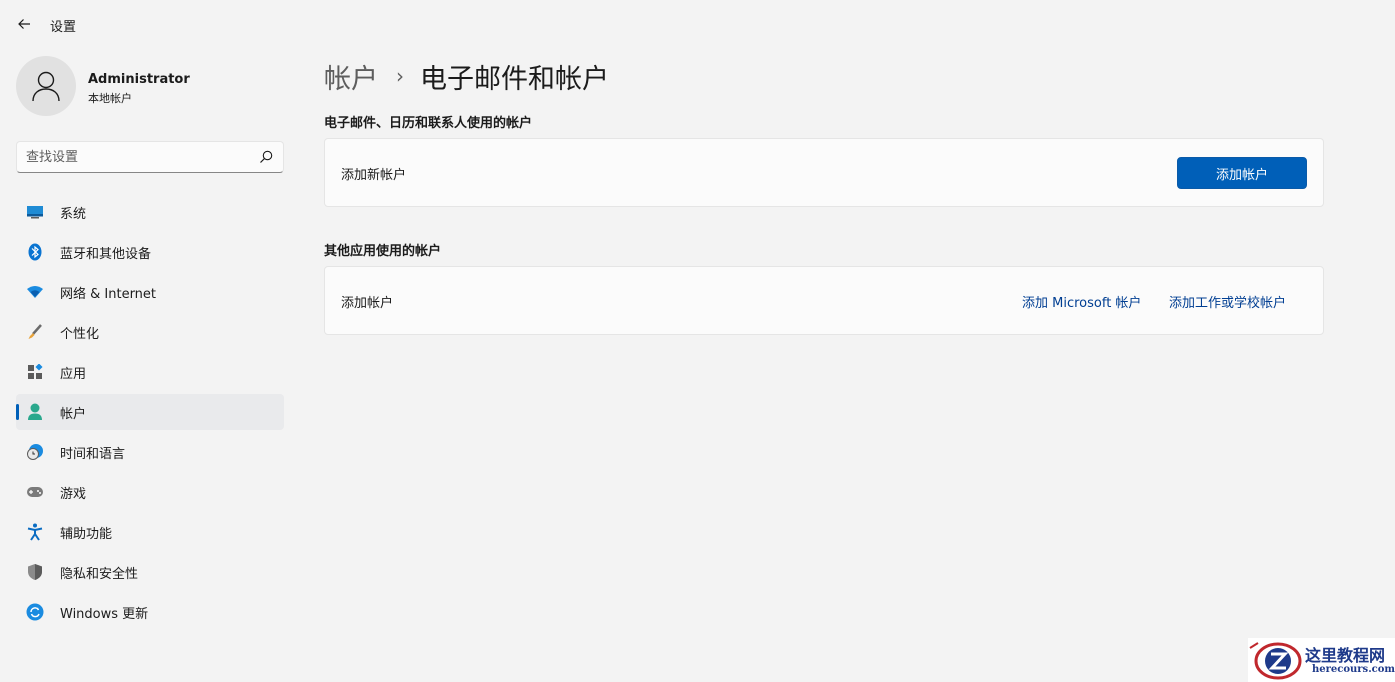  What do you see at coordinates (697, 23) in the screenshot?
I see `title-bar: 设置` at bounding box center [697, 23].